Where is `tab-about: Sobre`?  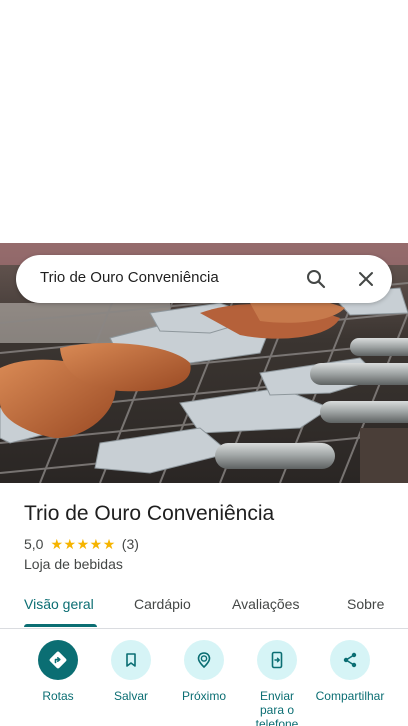
tab-about: Sobre is located at coordinates (365, 604).